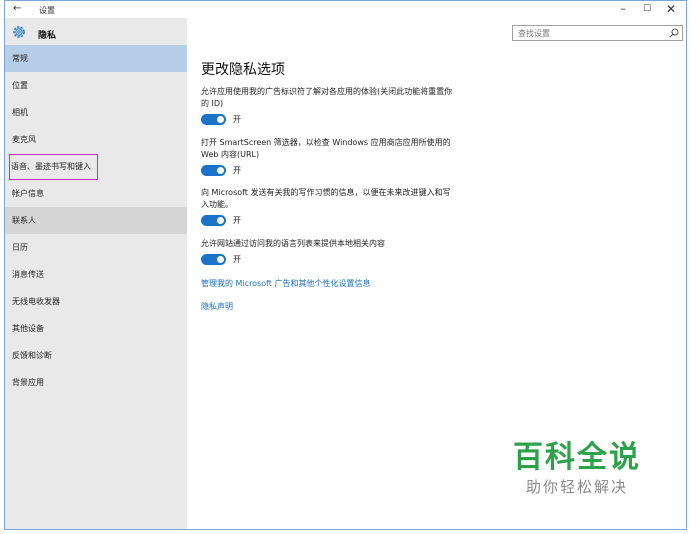  I want to click on setting-description: 允许网站通过访问我的语言列表来提供本地相关内容, so click(293, 243).